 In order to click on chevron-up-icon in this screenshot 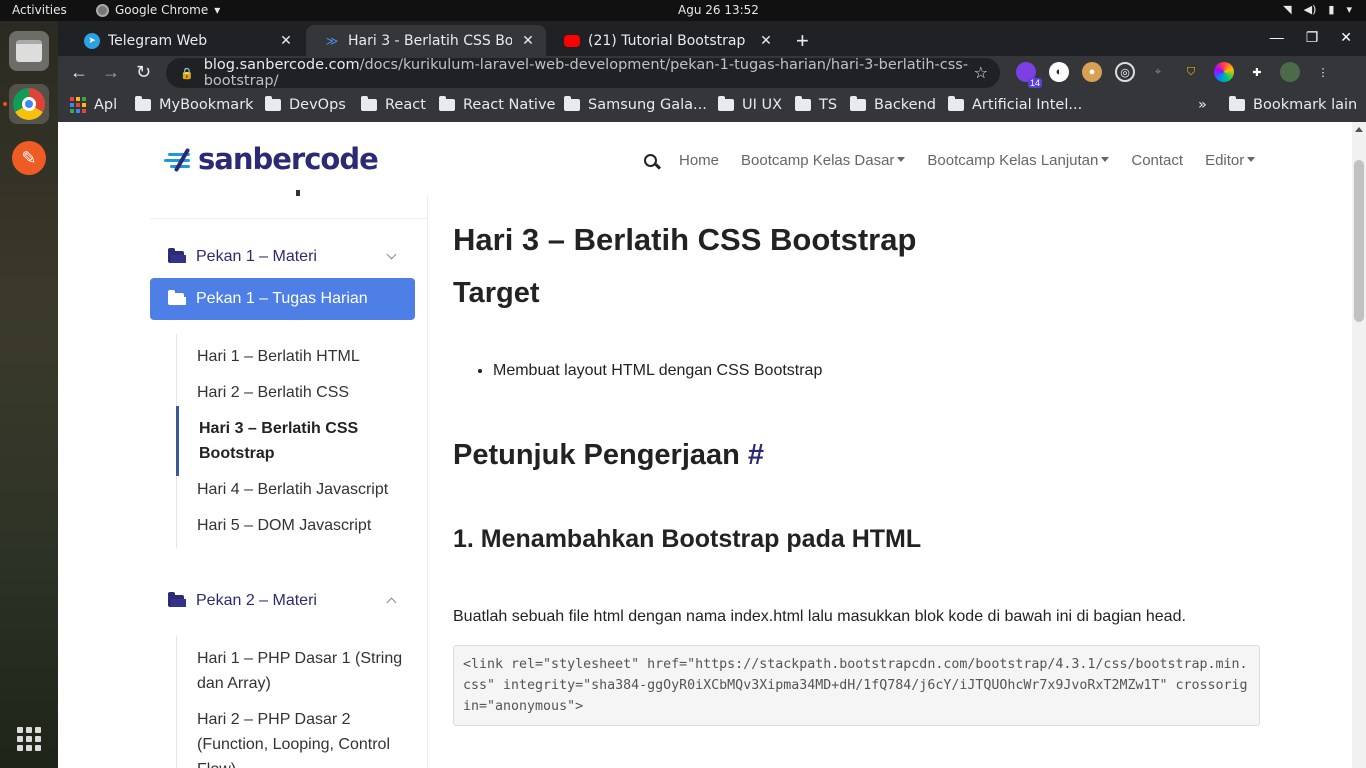, I will do `click(391, 602)`.